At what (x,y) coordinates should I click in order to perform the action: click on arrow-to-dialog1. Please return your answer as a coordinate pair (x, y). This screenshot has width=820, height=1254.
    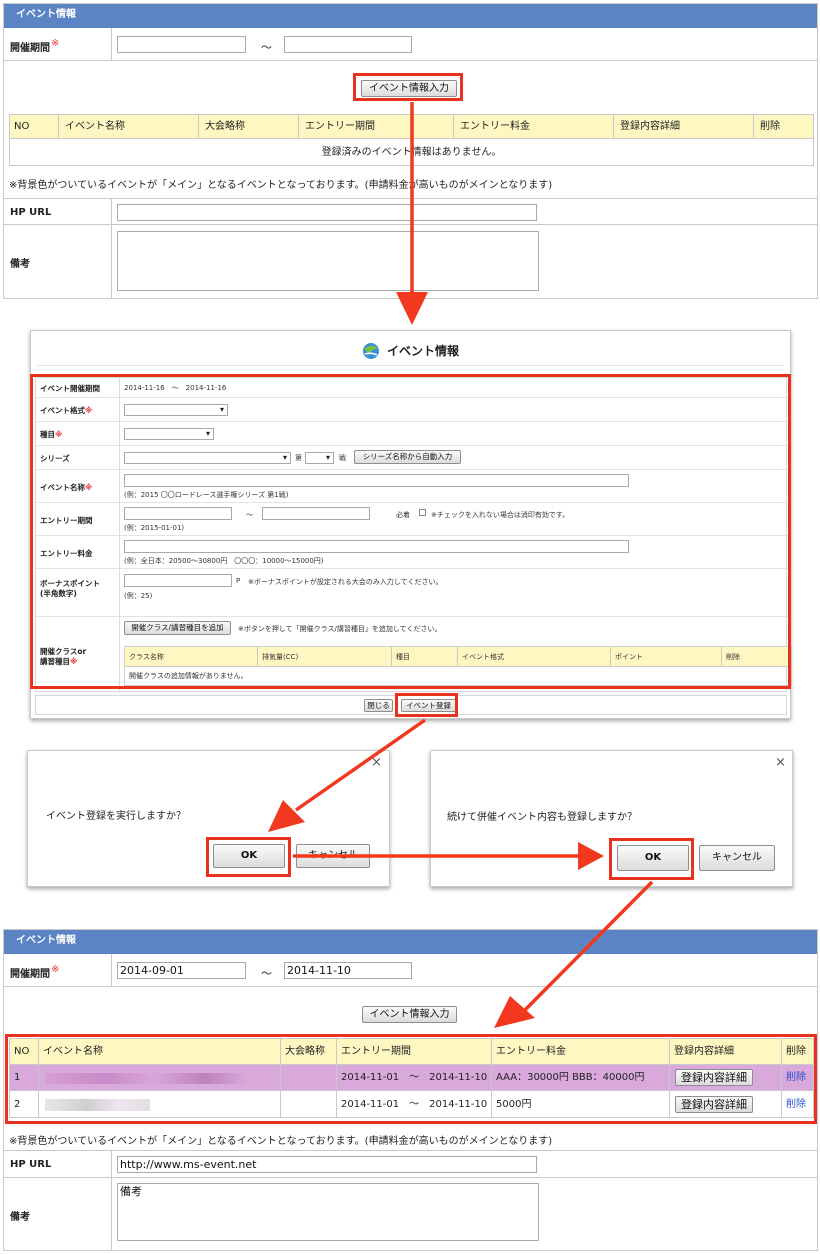
    Looking at the image, I should click on (360, 765).